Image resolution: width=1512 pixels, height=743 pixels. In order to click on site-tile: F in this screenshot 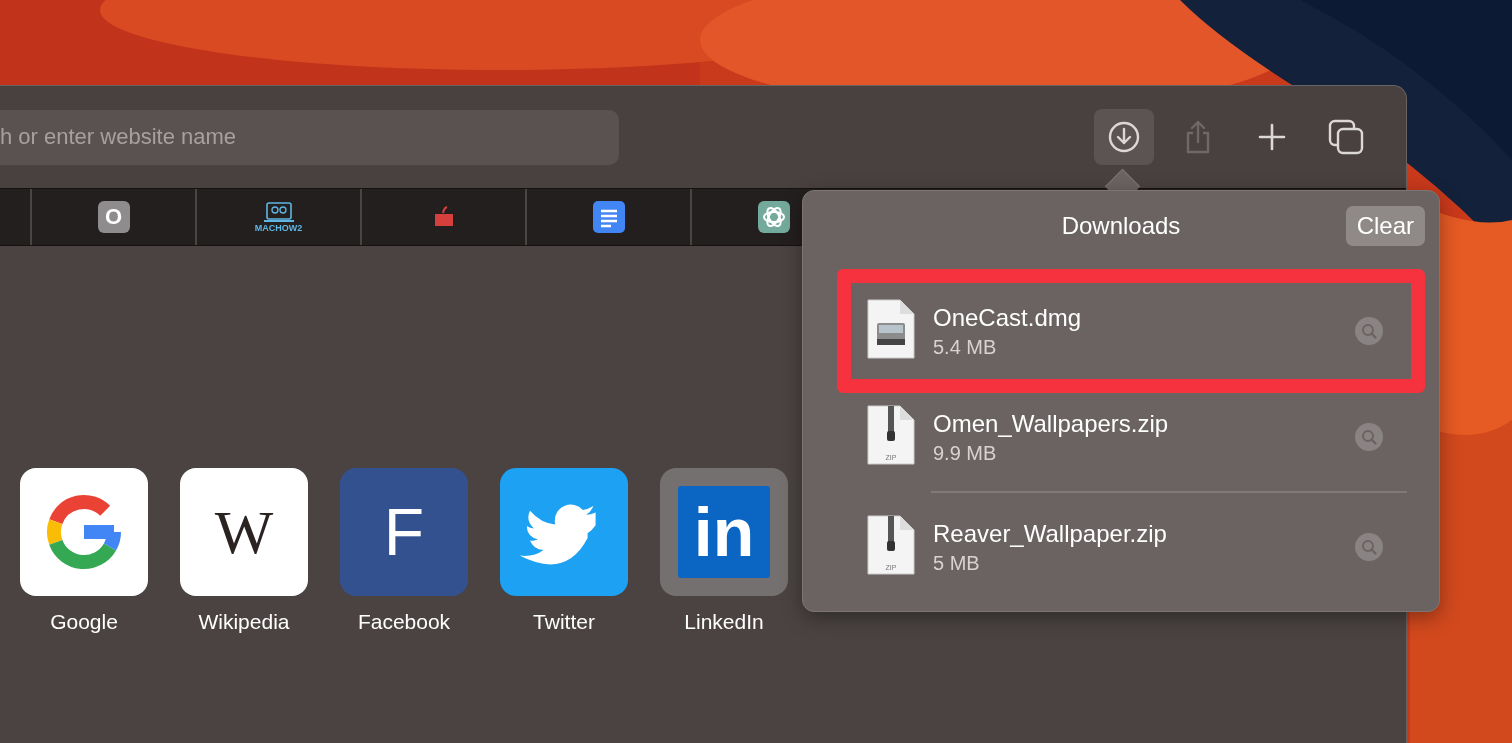, I will do `click(404, 532)`.